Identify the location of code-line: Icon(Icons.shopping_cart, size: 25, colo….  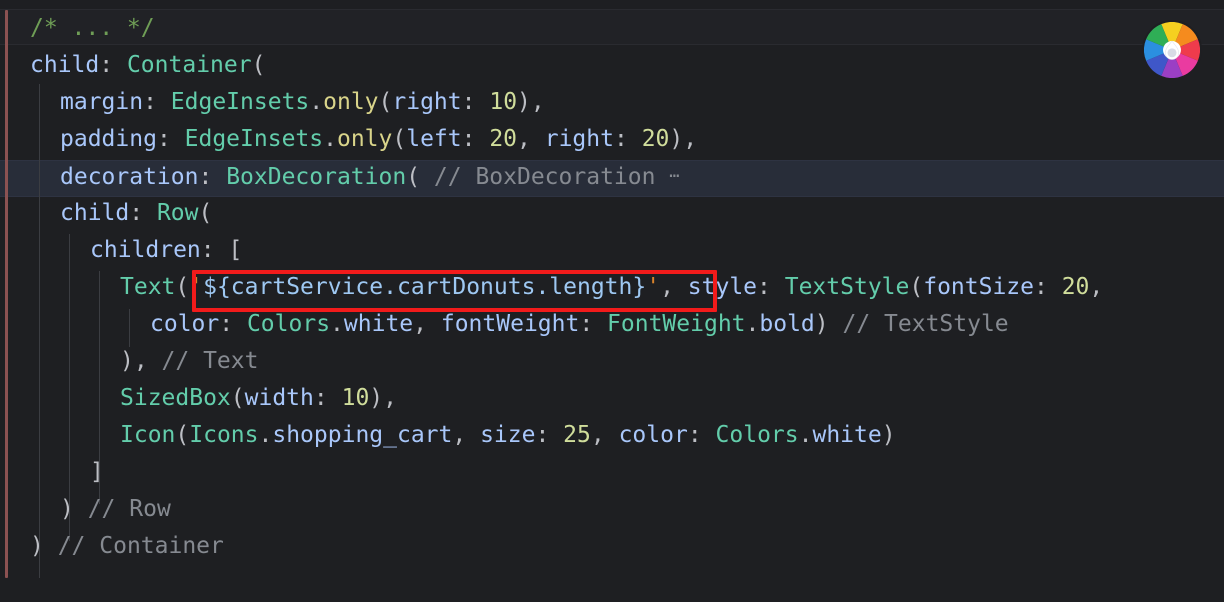
(508, 435).